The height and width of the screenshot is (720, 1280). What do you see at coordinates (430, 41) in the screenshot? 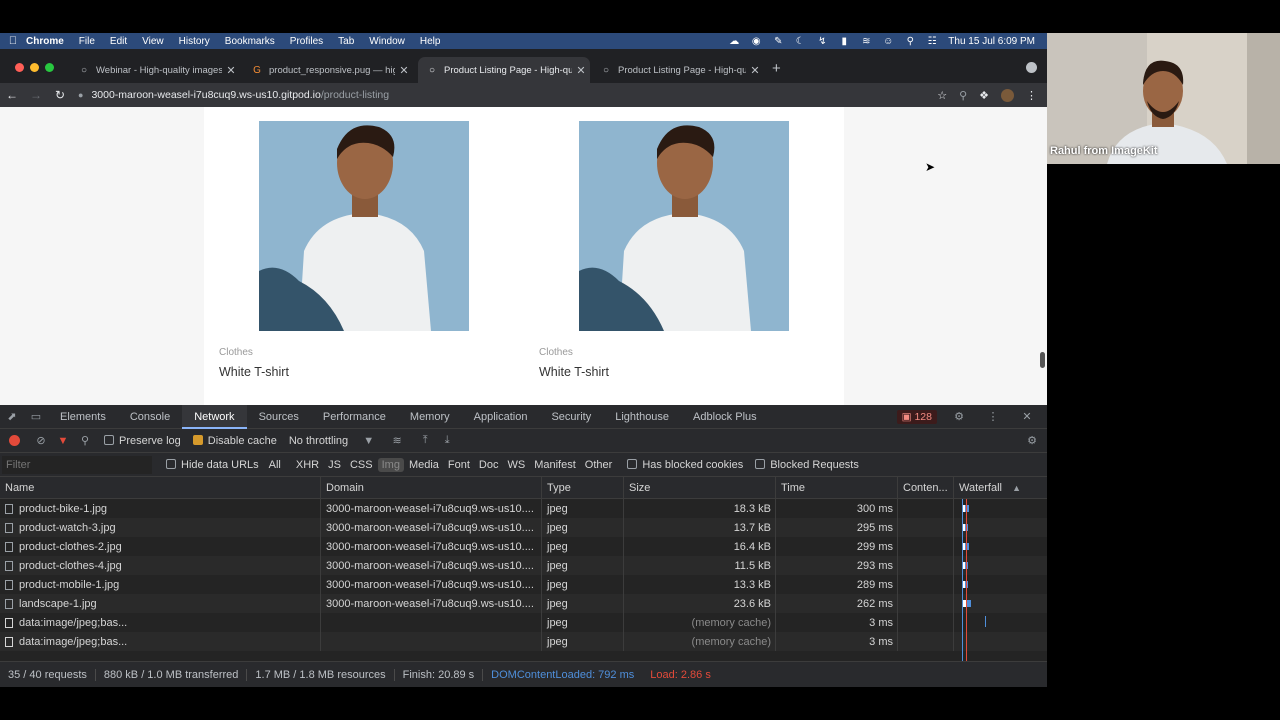
I see `menu-help: Help` at bounding box center [430, 41].